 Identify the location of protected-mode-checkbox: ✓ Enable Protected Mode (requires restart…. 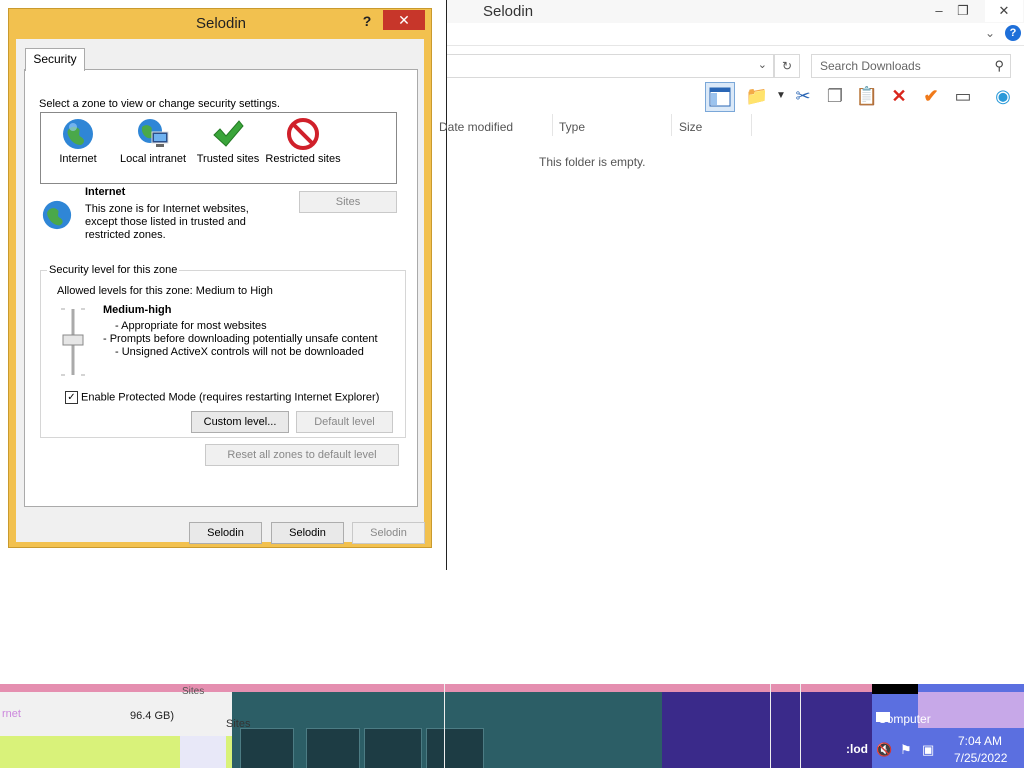
(222, 397).